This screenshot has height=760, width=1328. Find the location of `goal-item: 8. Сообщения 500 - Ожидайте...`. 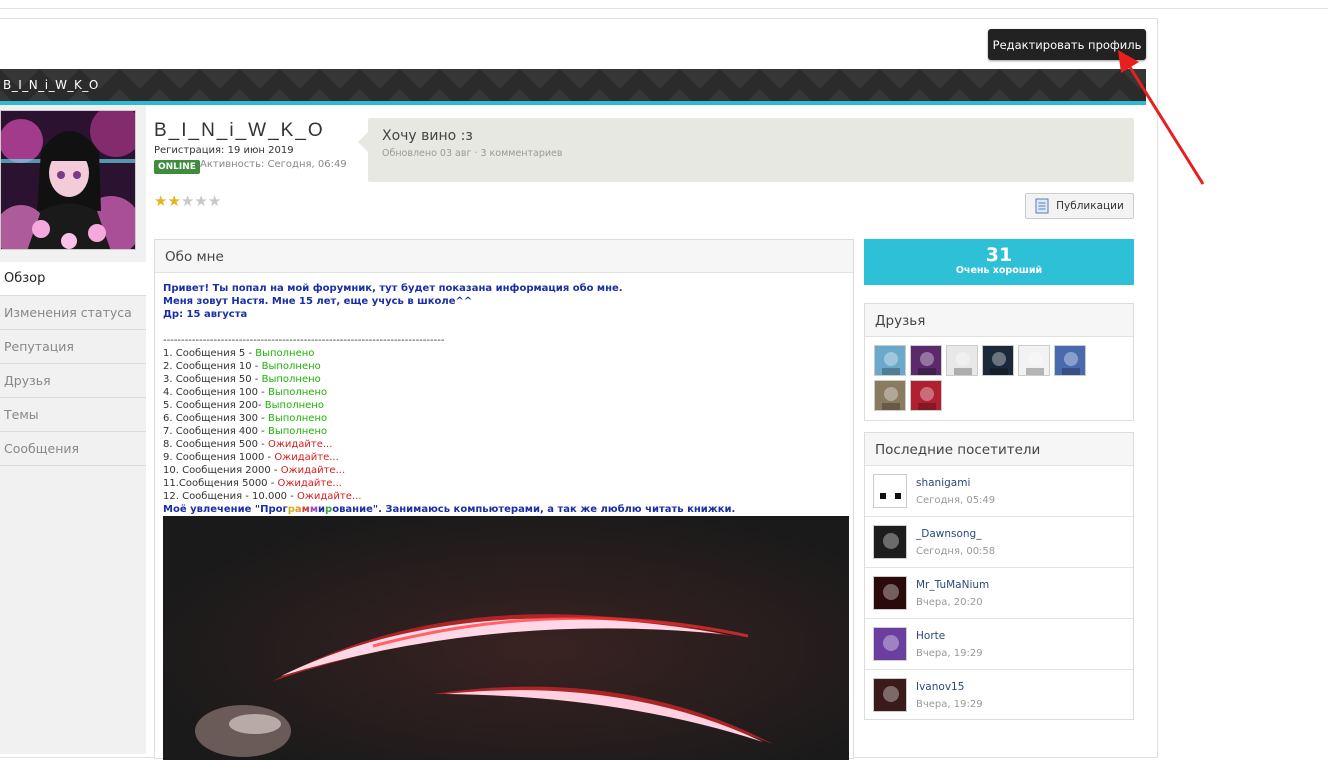

goal-item: 8. Сообщения 500 - Ожидайте... is located at coordinates (504, 444).